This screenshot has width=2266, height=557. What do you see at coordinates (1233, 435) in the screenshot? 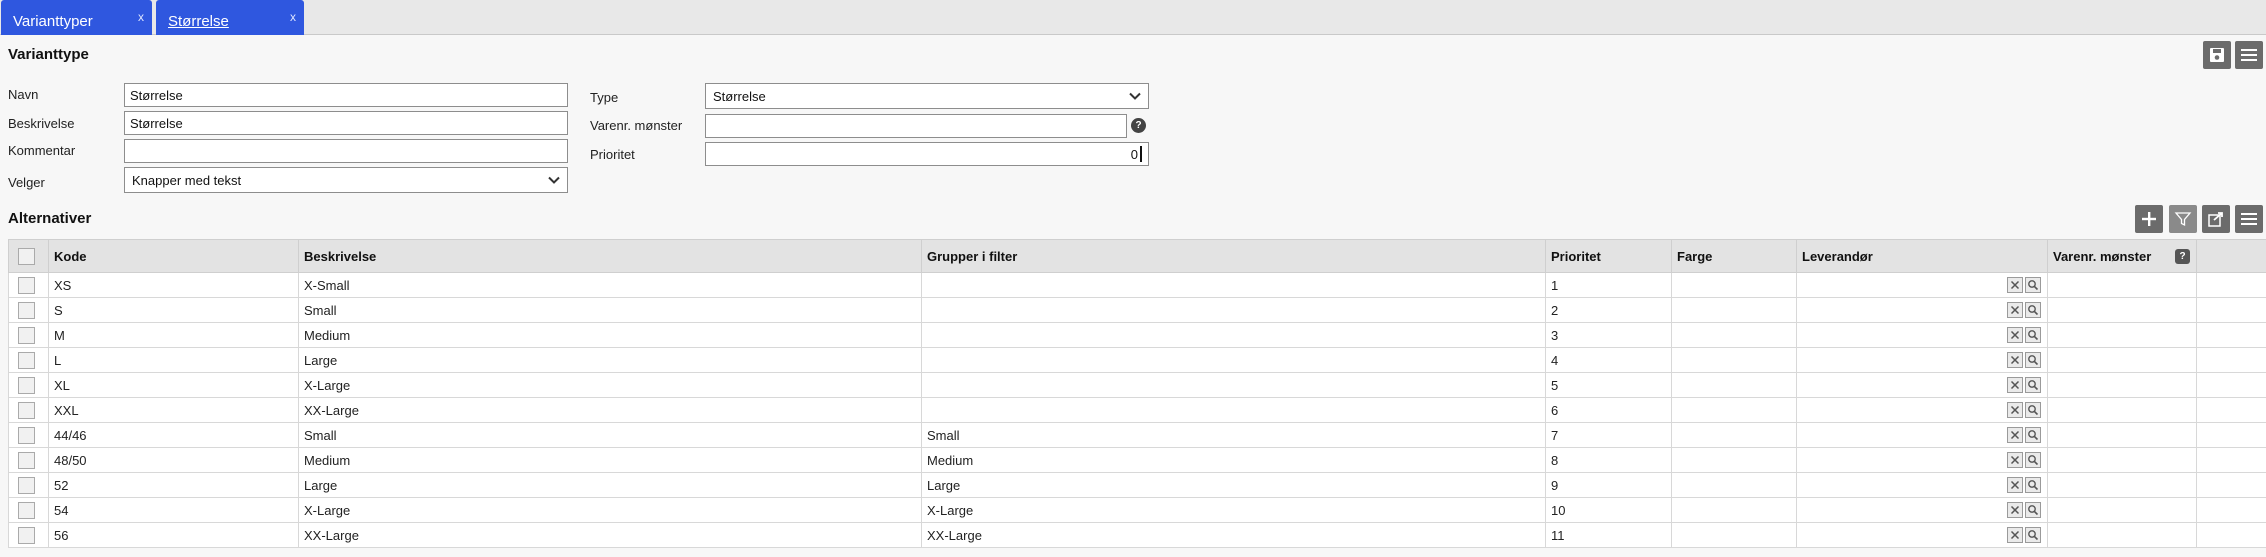
I see `cell-grupper: Small` at bounding box center [1233, 435].